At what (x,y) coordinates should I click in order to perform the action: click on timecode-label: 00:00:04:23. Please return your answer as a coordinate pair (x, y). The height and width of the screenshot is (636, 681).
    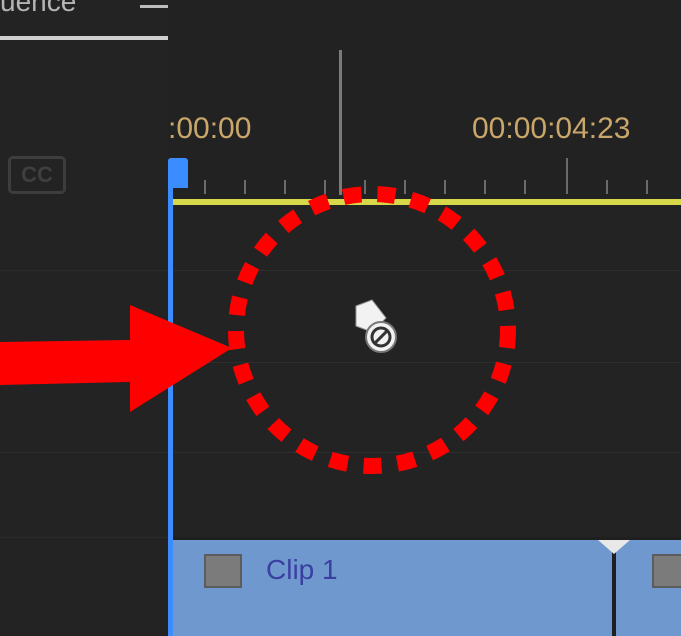
    Looking at the image, I should click on (551, 128).